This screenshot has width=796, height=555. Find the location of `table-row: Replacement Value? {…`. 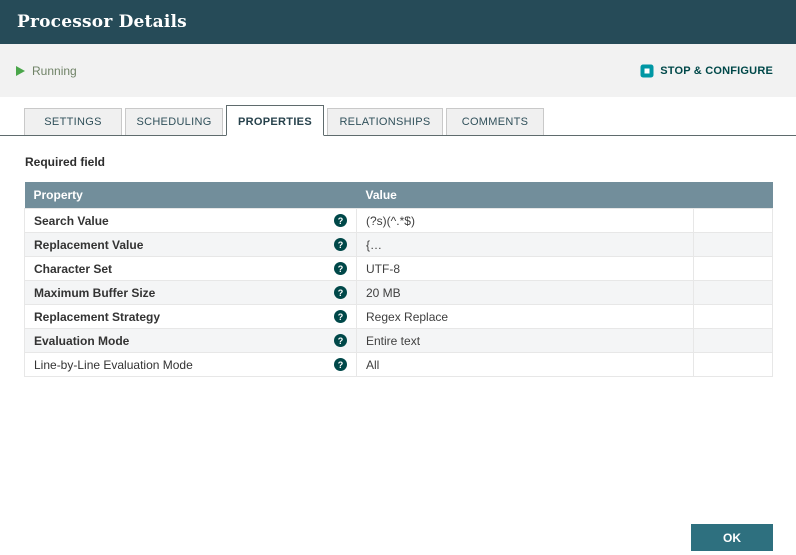

table-row: Replacement Value? {… is located at coordinates (398, 244).